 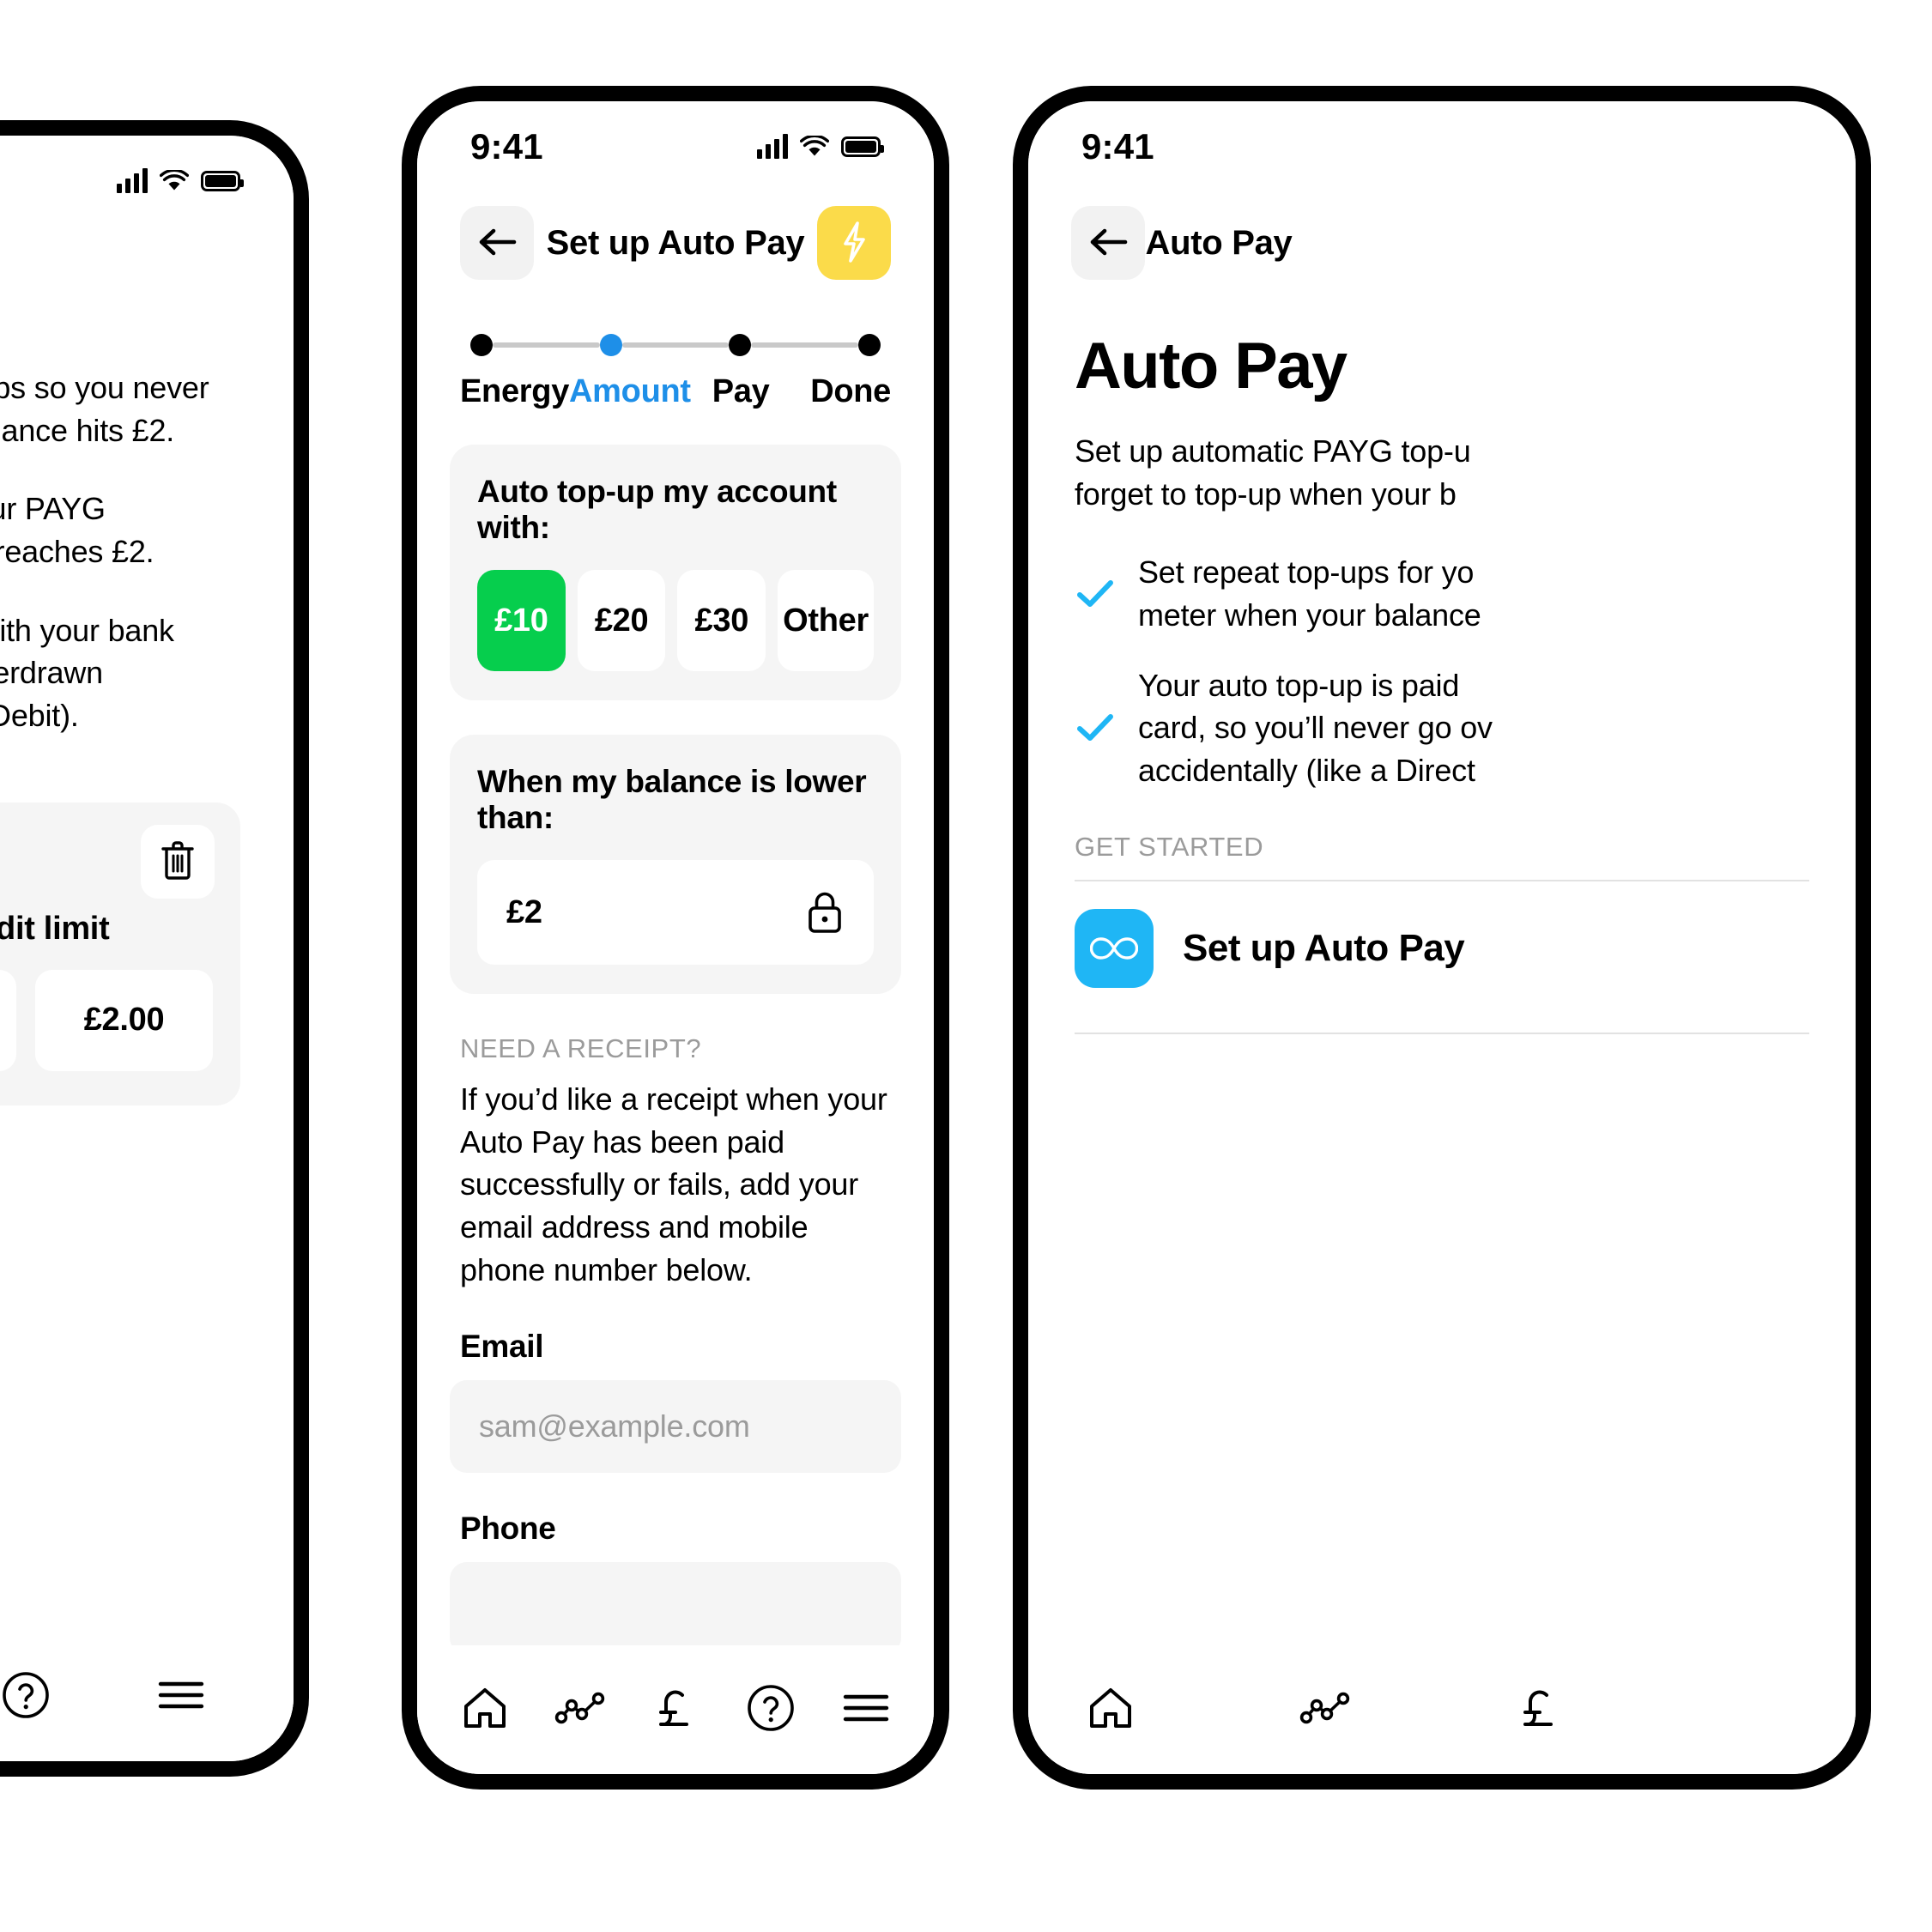 I want to click on status-time: 9:41, so click(x=1117, y=146).